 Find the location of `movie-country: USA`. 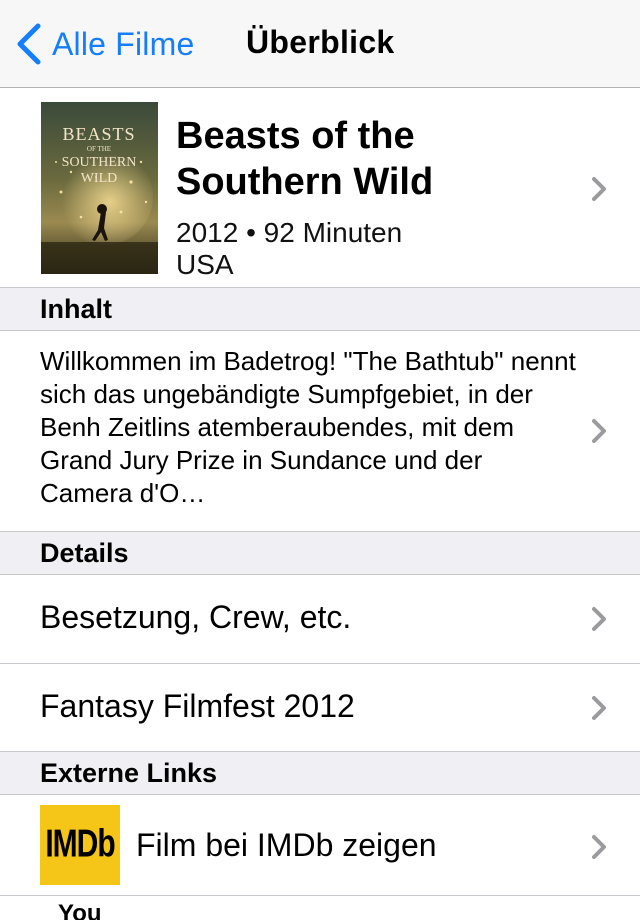

movie-country: USA is located at coordinates (205, 264).